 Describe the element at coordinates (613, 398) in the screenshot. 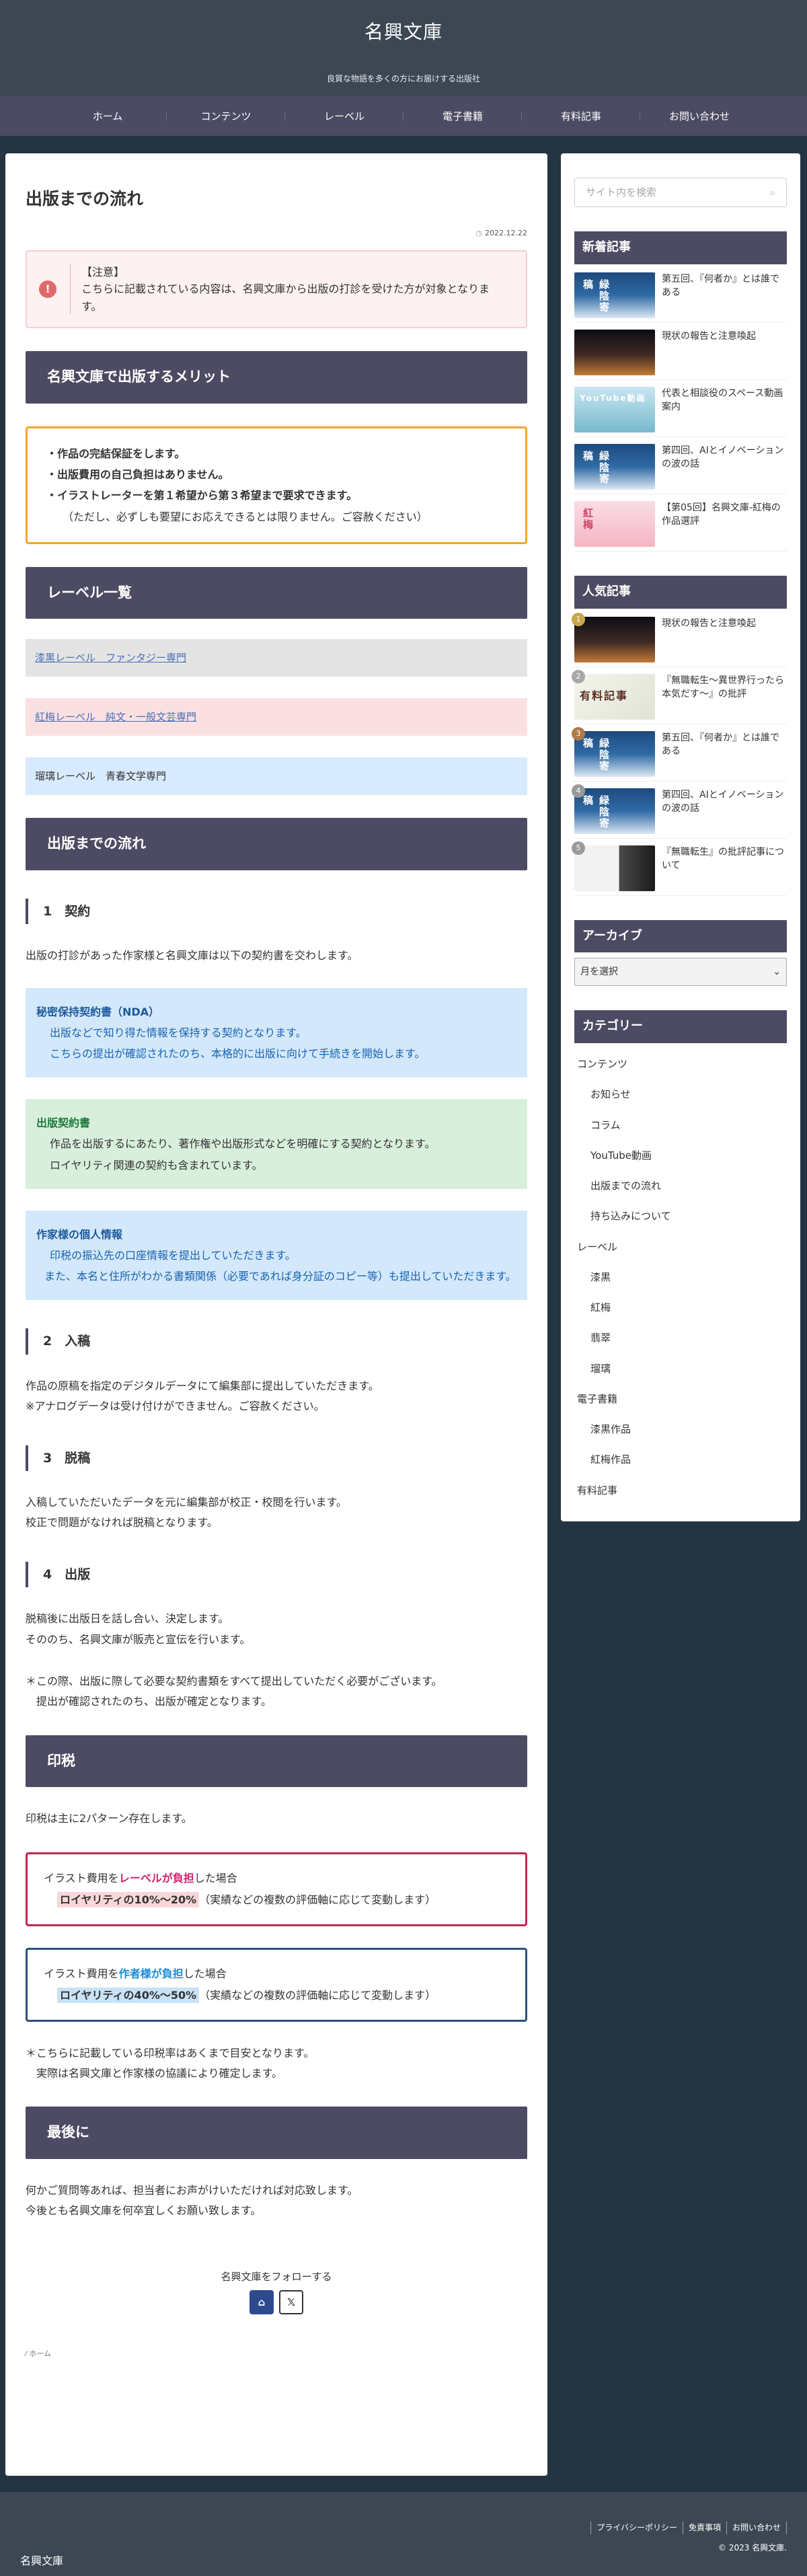

I see `thumbnail-label: YouTube動画` at that location.